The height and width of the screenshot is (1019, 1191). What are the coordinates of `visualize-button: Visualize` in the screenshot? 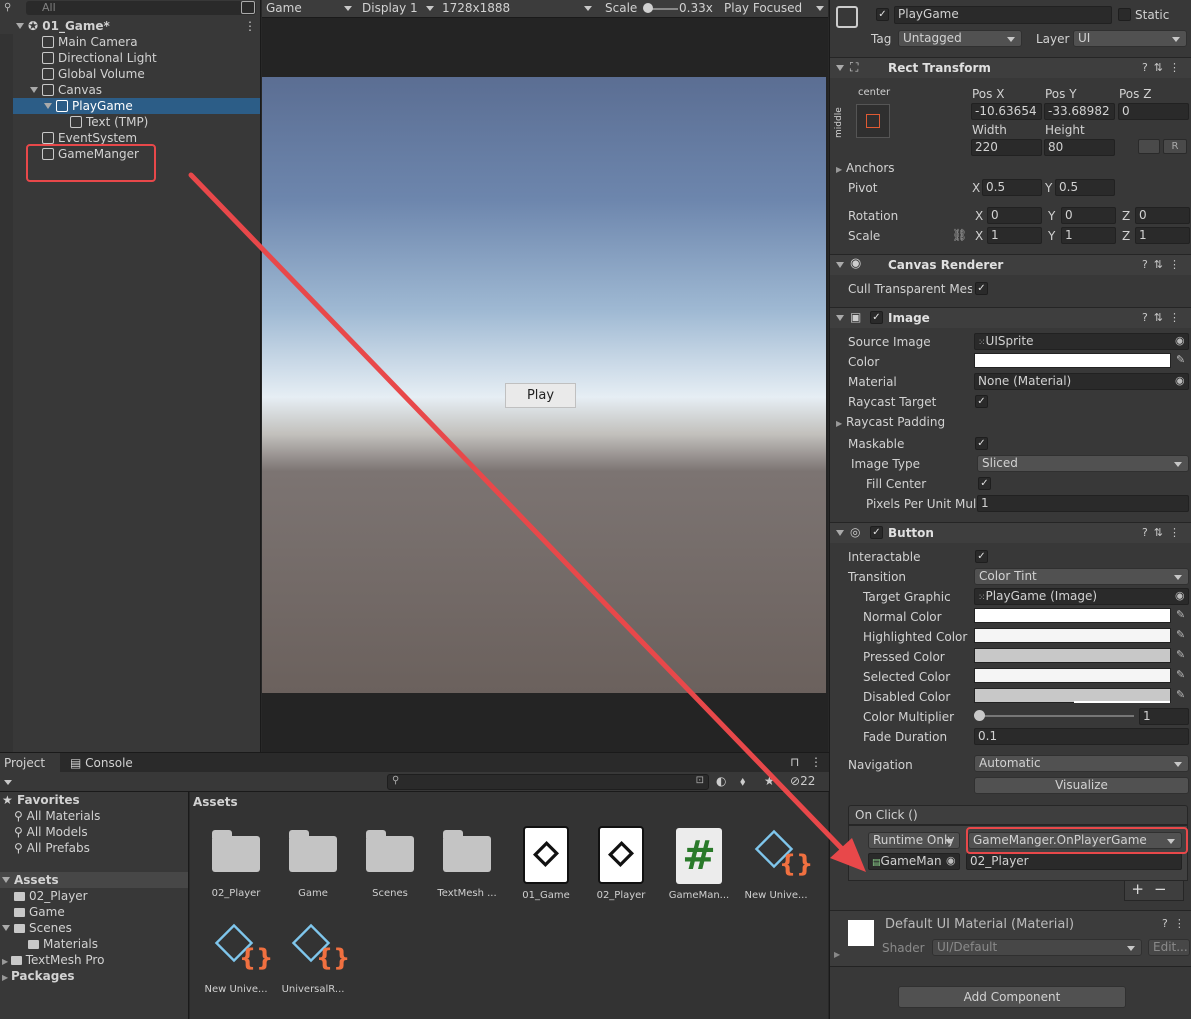 It's located at (1081, 785).